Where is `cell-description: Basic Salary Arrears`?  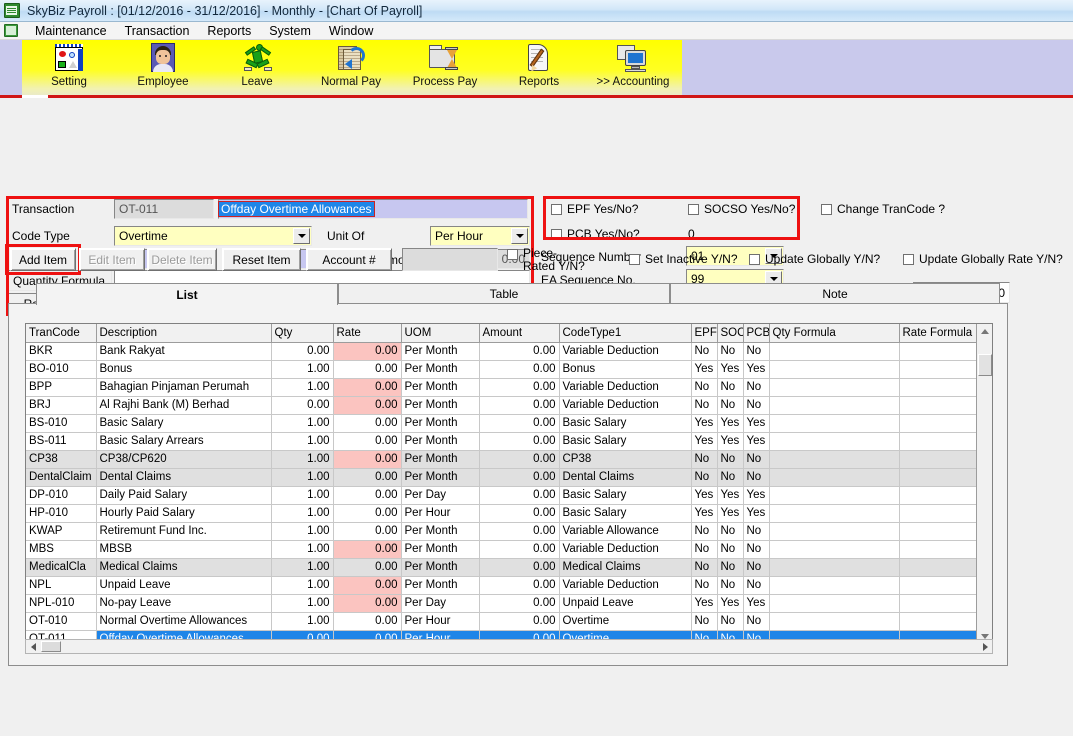 cell-description: Basic Salary Arrears is located at coordinates (184, 441).